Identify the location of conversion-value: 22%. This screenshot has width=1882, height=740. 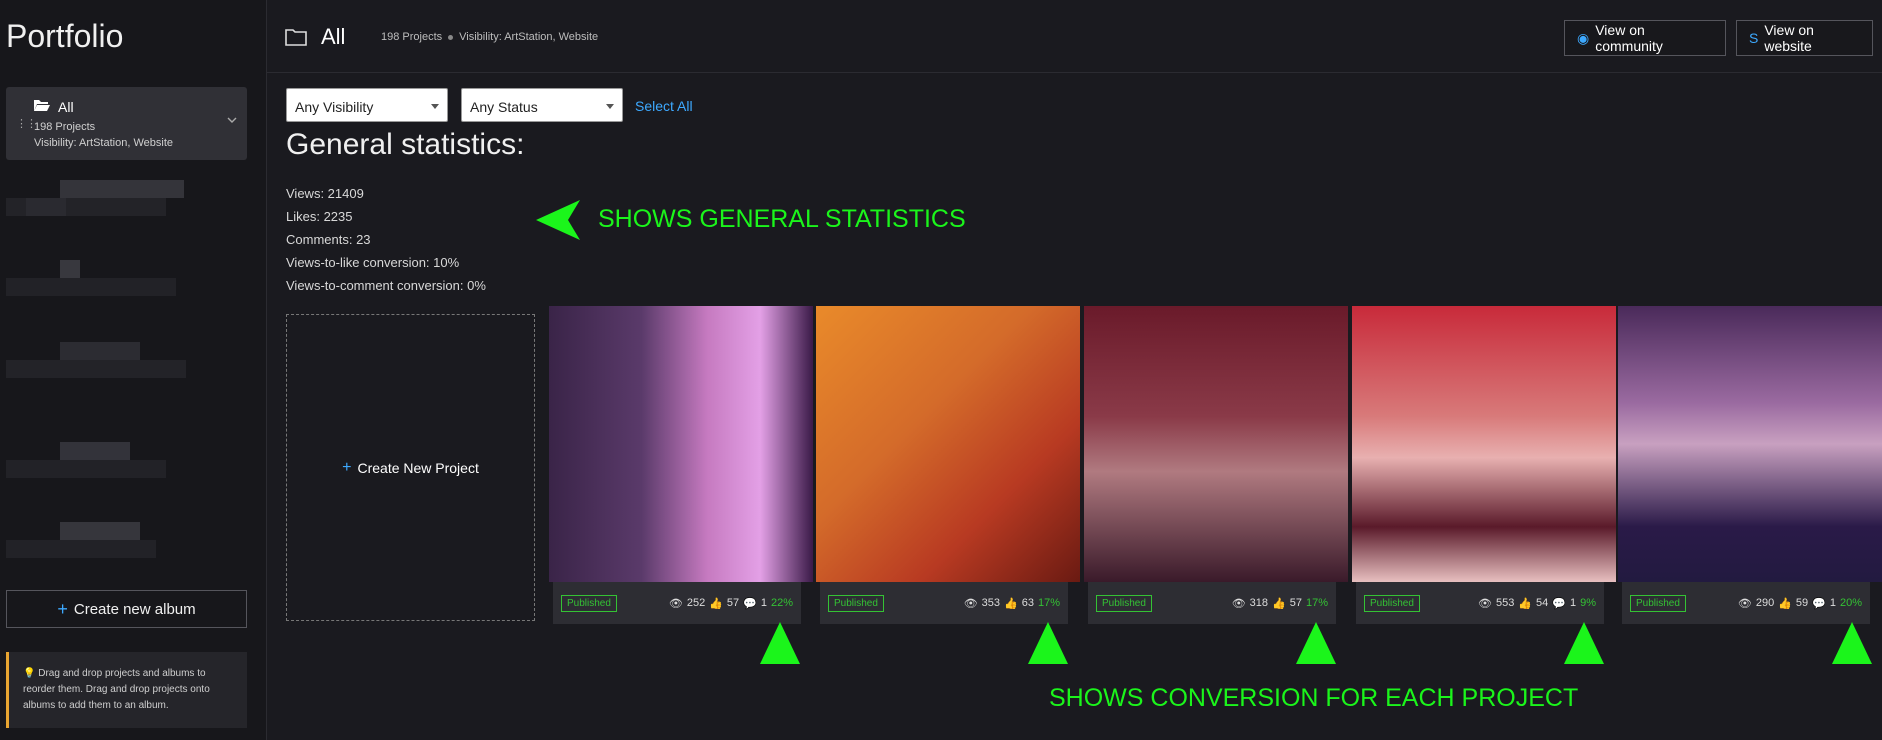
(781, 603).